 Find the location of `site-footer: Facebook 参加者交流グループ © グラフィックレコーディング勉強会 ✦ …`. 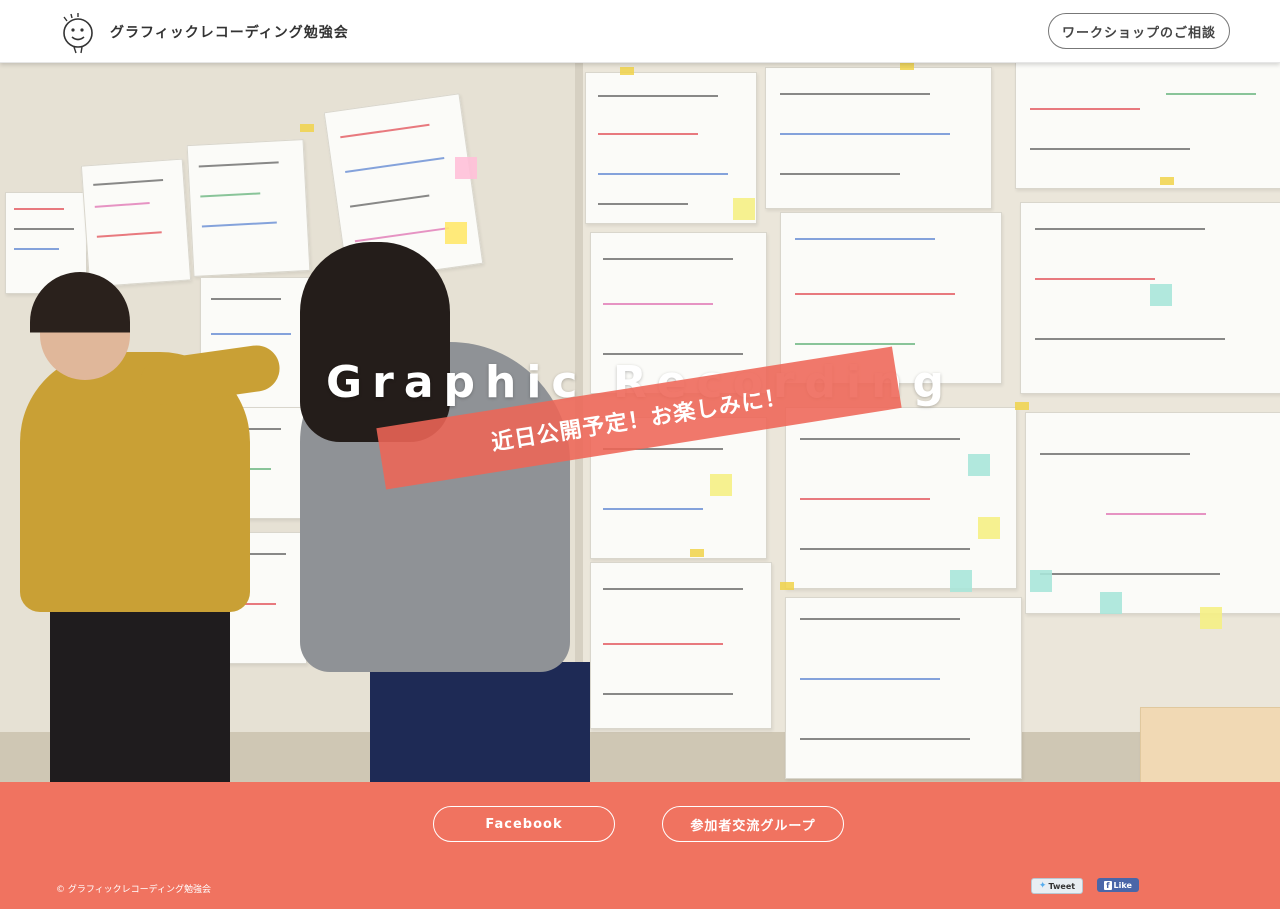

site-footer: Facebook 参加者交流グループ © グラフィックレコーディング勉強会 ✦ … is located at coordinates (640, 845).